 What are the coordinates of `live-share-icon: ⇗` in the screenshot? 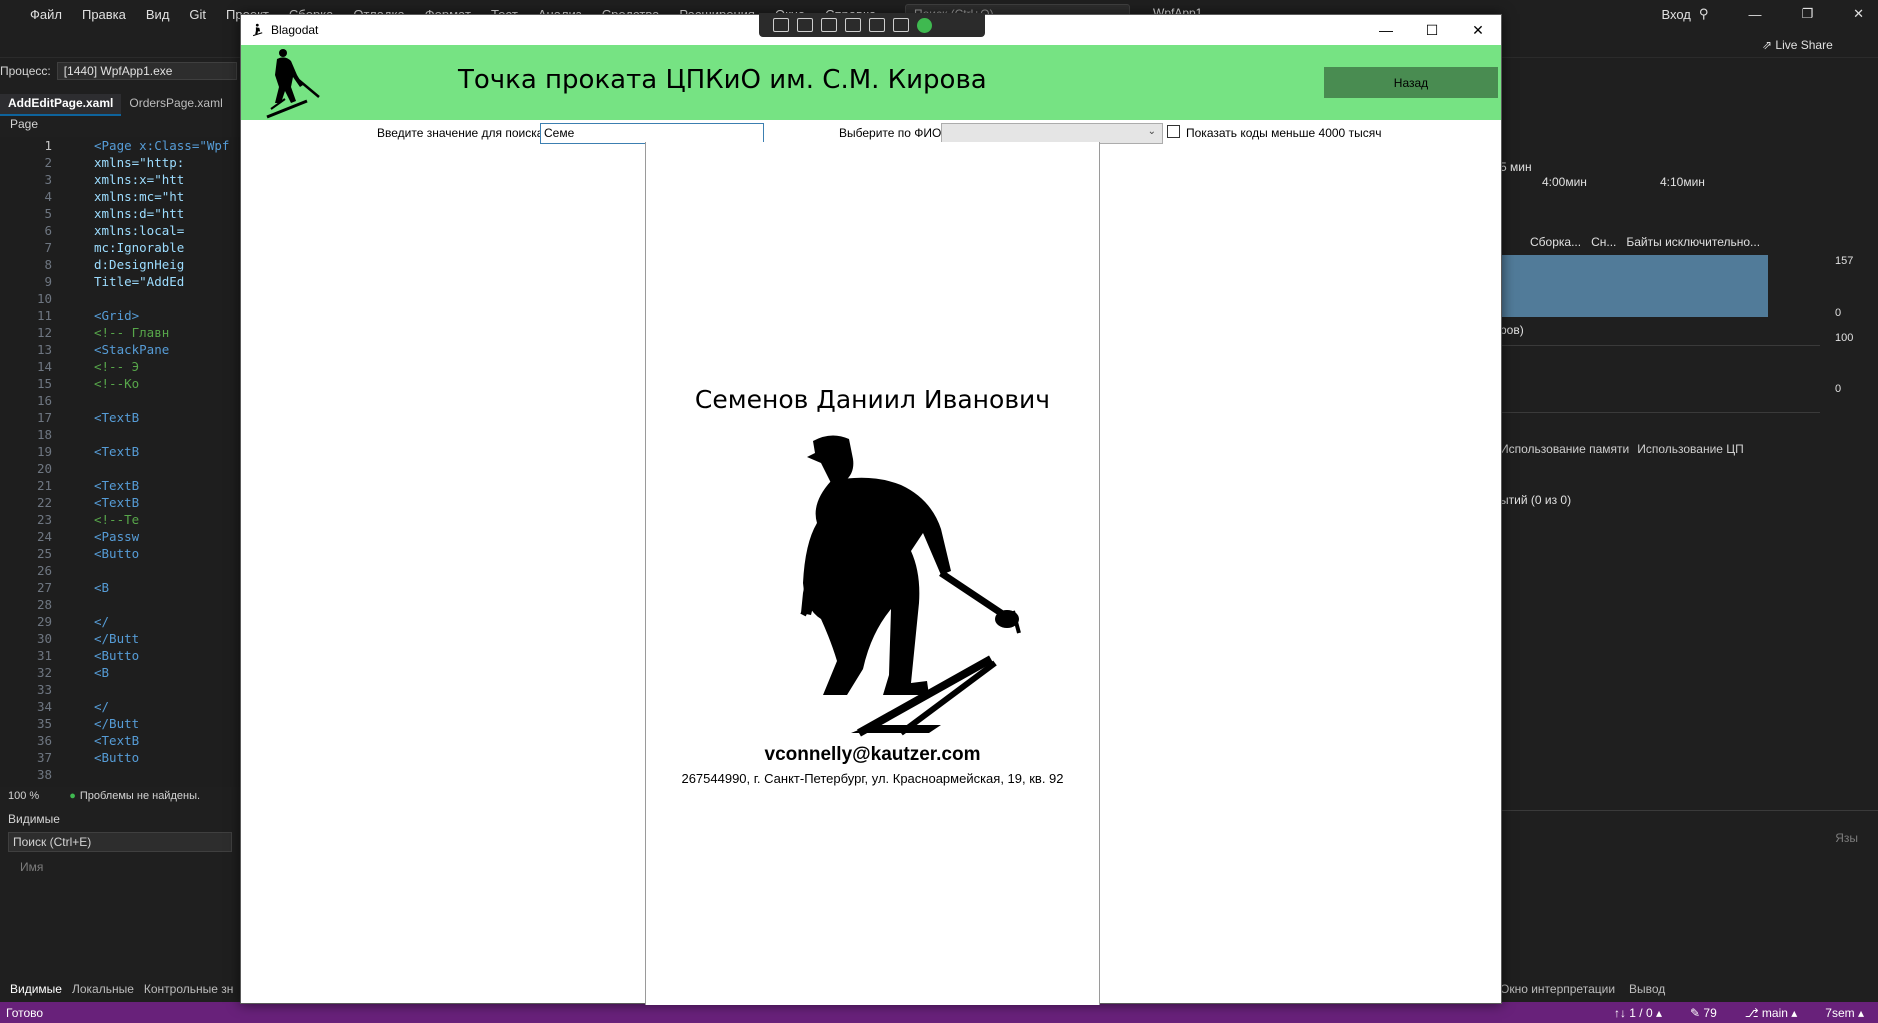 It's located at (1767, 45).